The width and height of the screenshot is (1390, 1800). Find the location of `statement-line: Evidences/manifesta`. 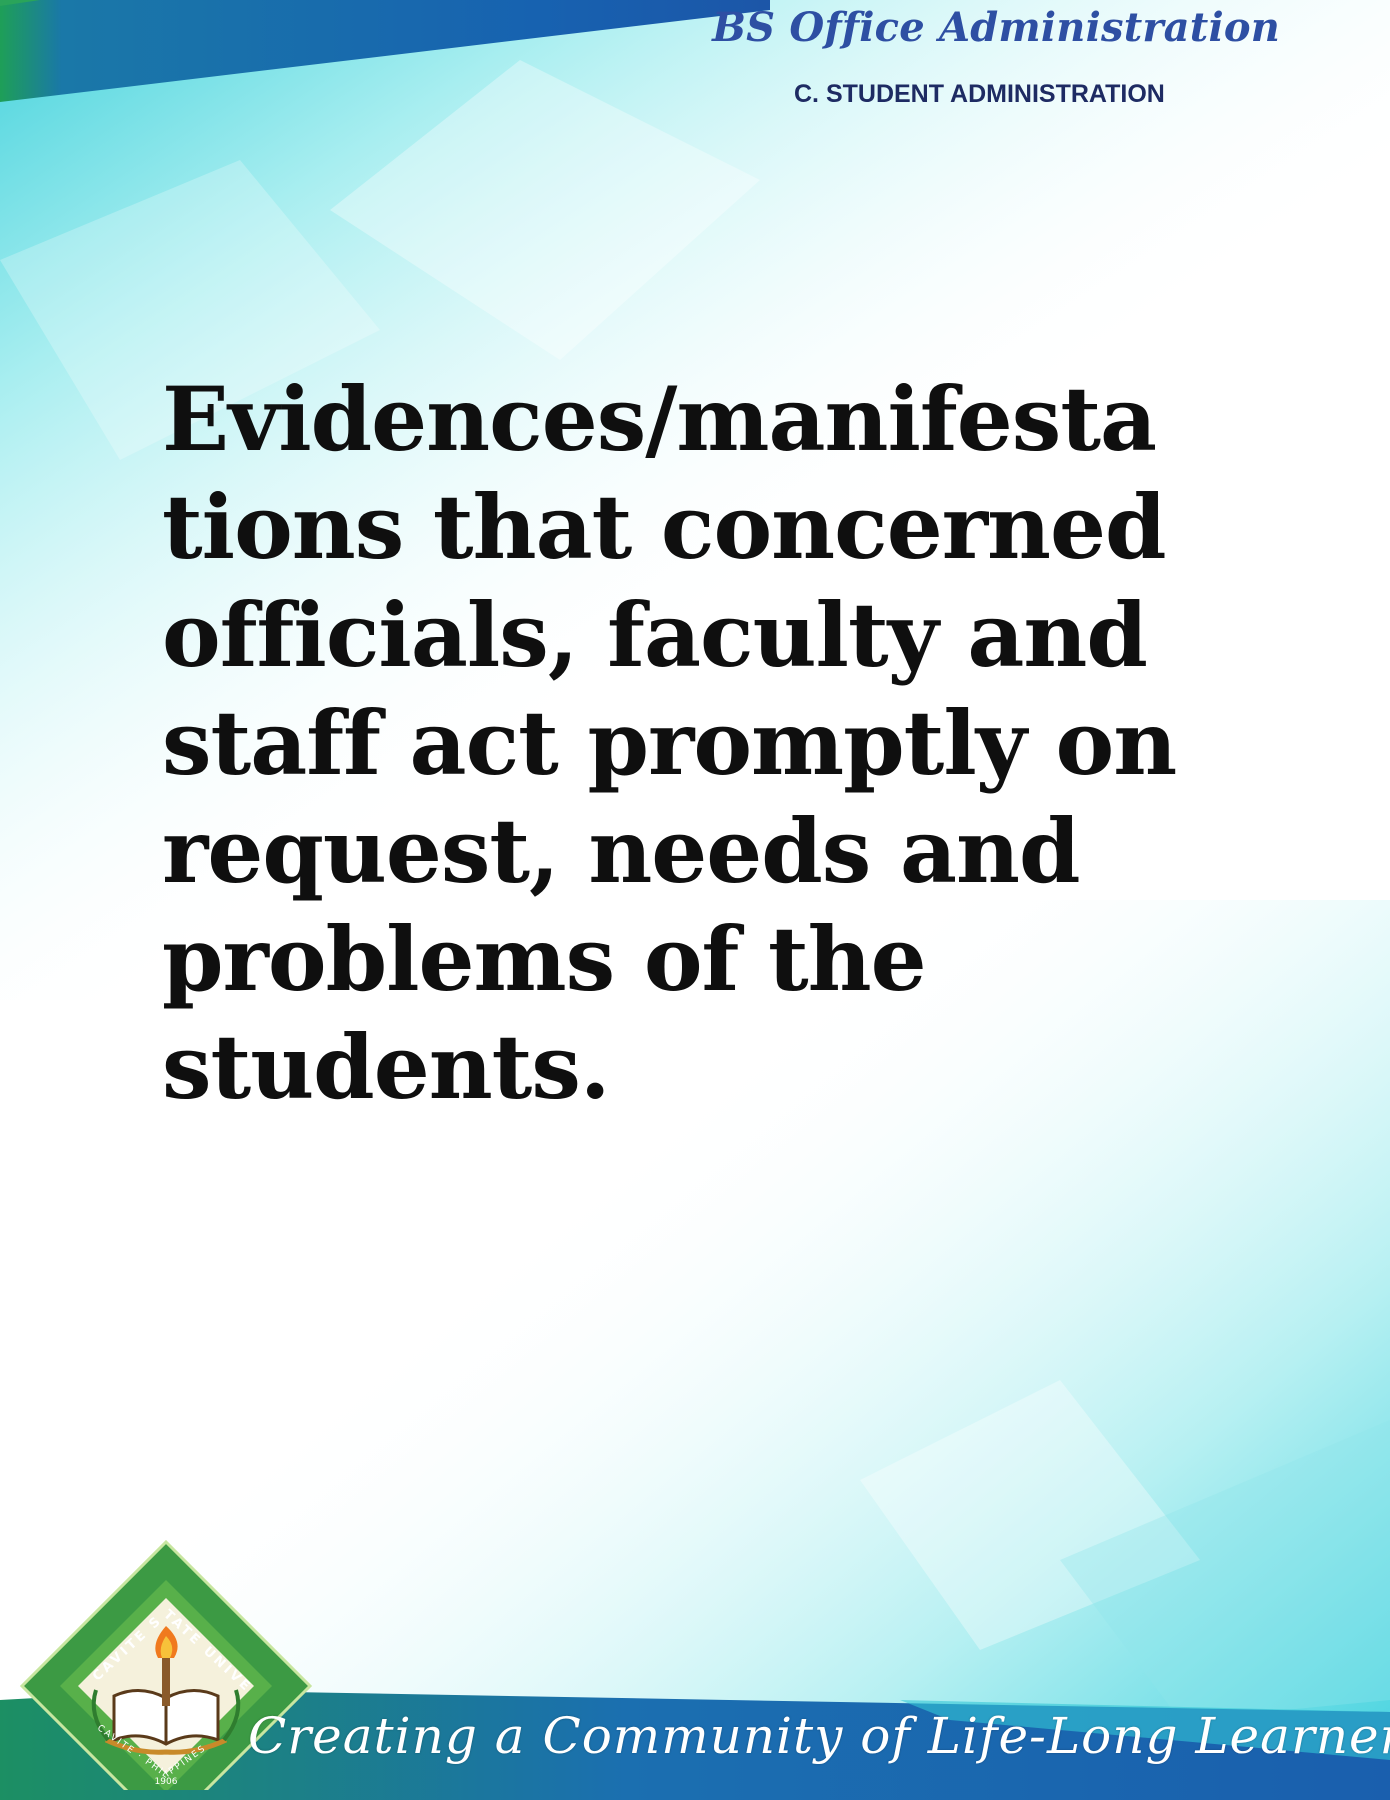

statement-line: Evidences/manifesta is located at coordinates (659, 419).